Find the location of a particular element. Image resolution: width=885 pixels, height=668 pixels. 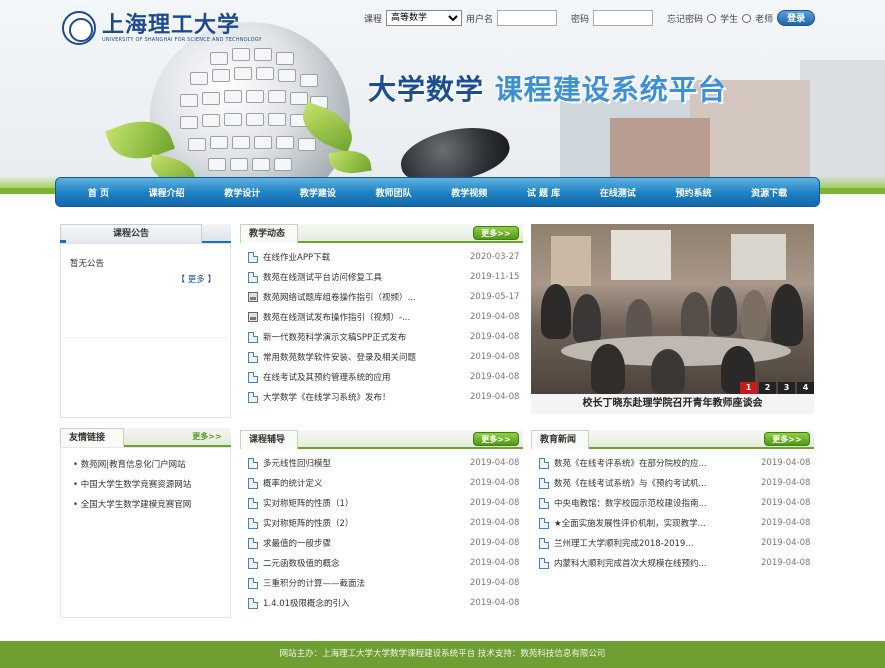

news-item-date: 2019-11-15 is located at coordinates (495, 277).